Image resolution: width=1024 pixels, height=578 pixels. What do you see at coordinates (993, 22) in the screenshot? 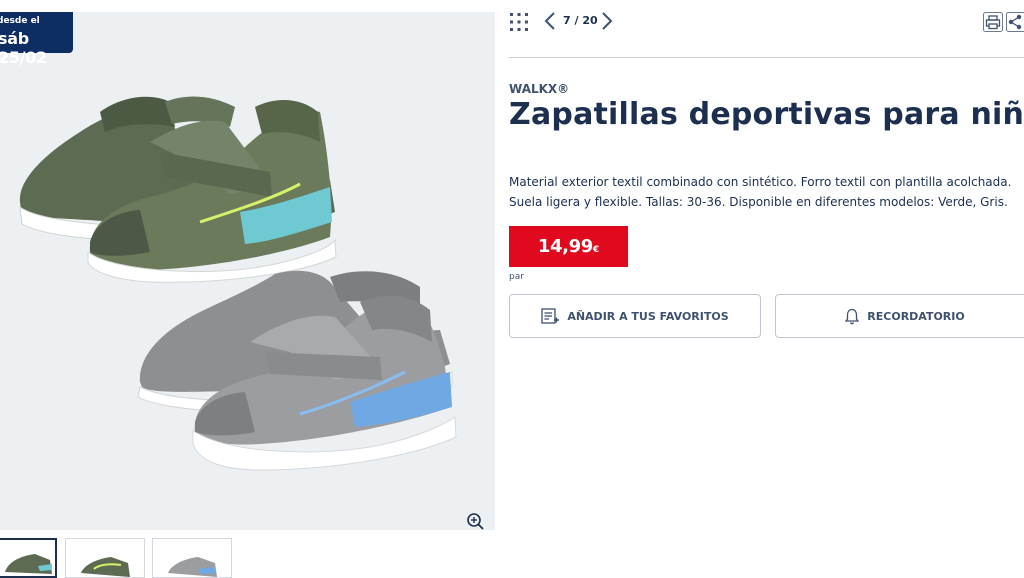
I see `print-icon` at bounding box center [993, 22].